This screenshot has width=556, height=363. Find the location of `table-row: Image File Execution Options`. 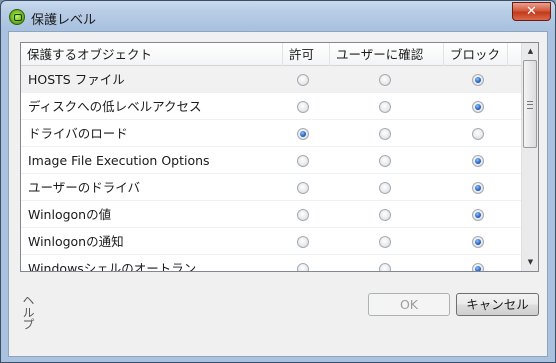

table-row: Image File Execution Options is located at coordinates (271, 160).